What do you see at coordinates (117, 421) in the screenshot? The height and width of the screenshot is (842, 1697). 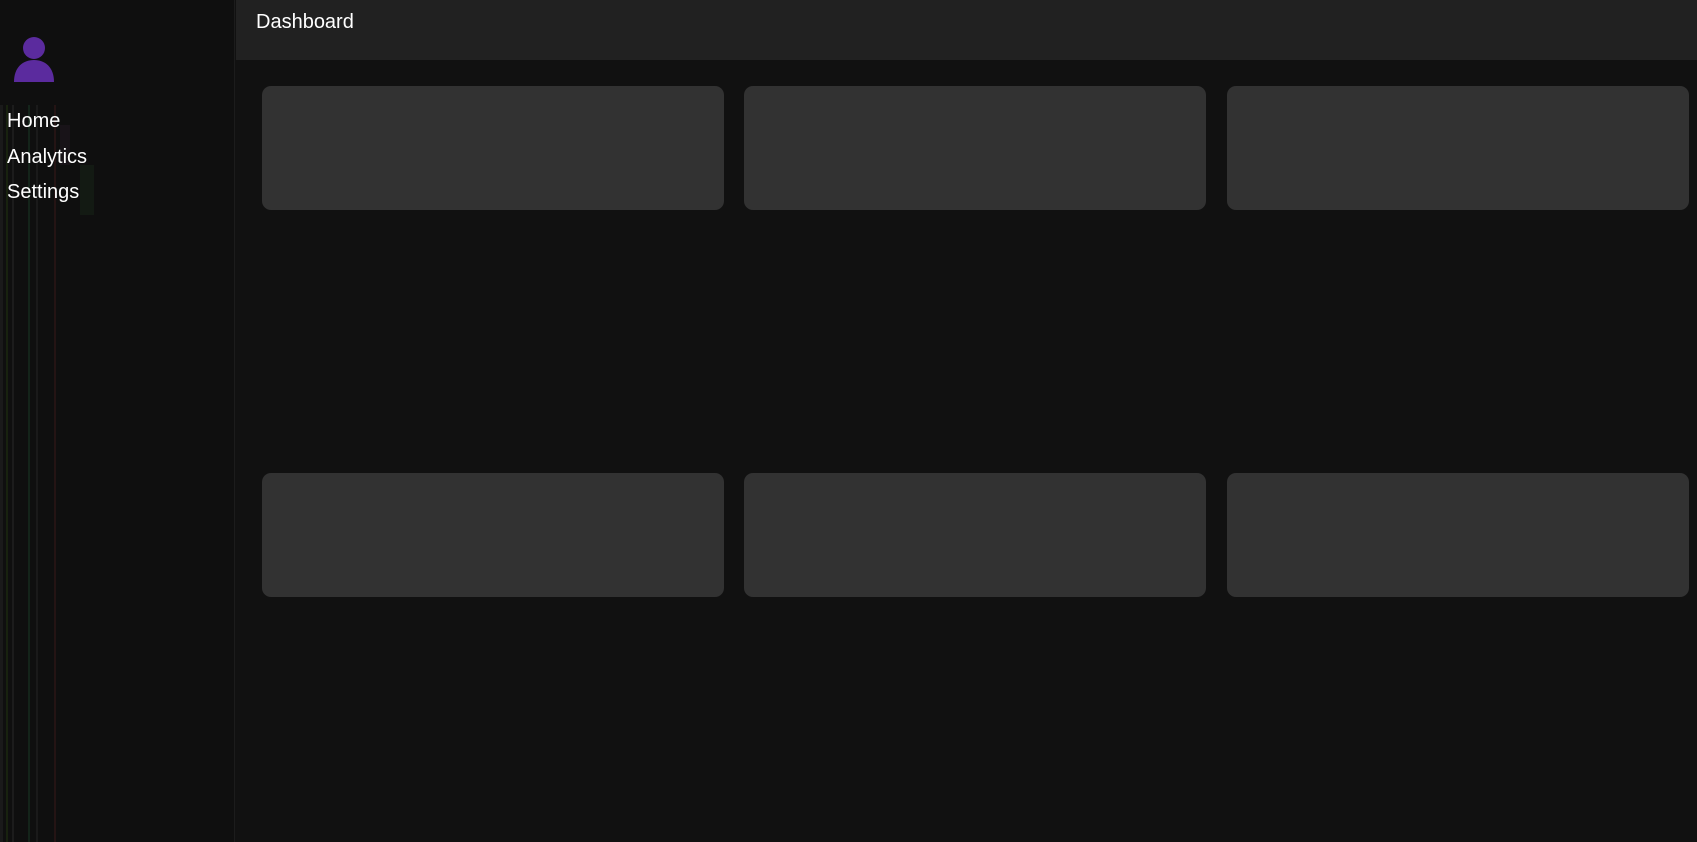 I see `sidebar: Home Analytics Settings` at bounding box center [117, 421].